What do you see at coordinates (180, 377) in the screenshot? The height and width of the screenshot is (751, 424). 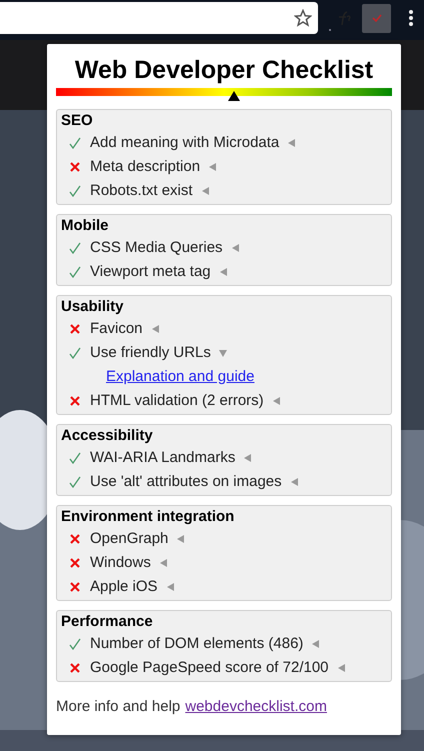 I see `guide-link: Explanation and guide` at bounding box center [180, 377].